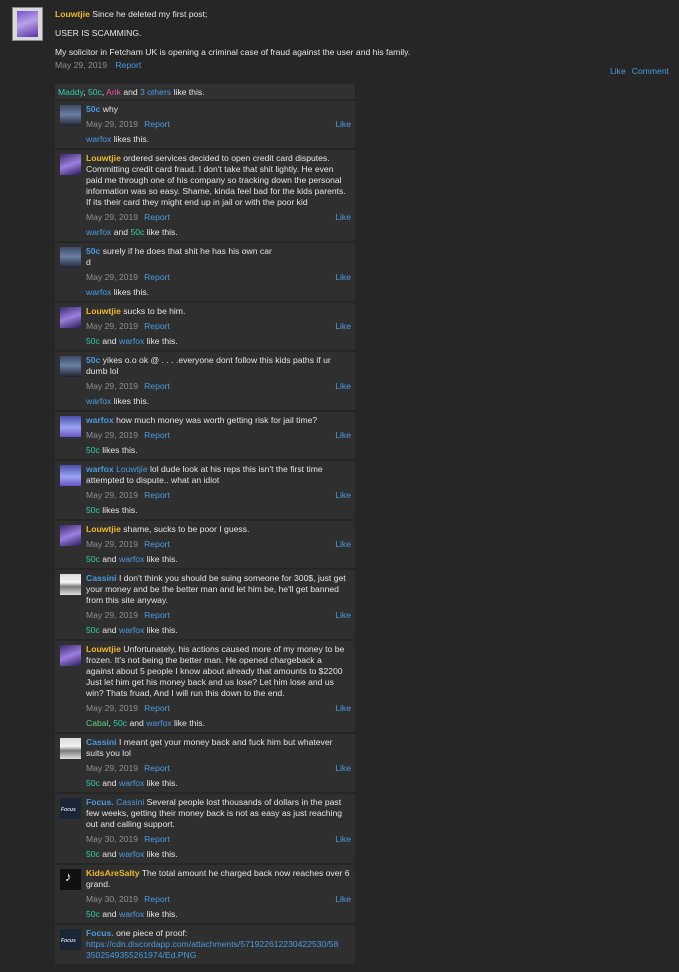 The height and width of the screenshot is (972, 679). I want to click on post-author: Louwtjie, so click(72, 14).